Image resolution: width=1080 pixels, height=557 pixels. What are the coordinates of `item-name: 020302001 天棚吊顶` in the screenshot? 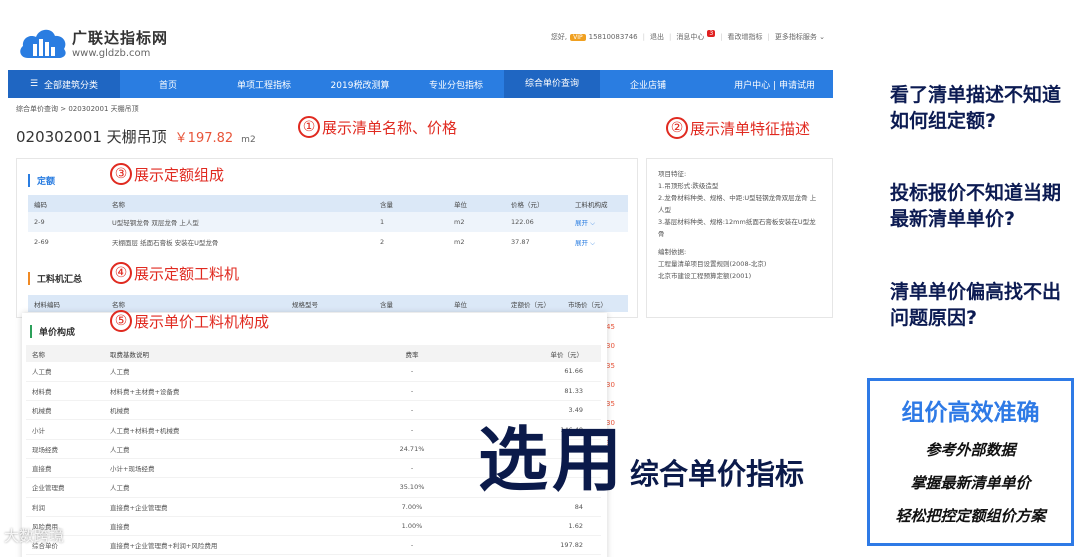 It's located at (91, 137).